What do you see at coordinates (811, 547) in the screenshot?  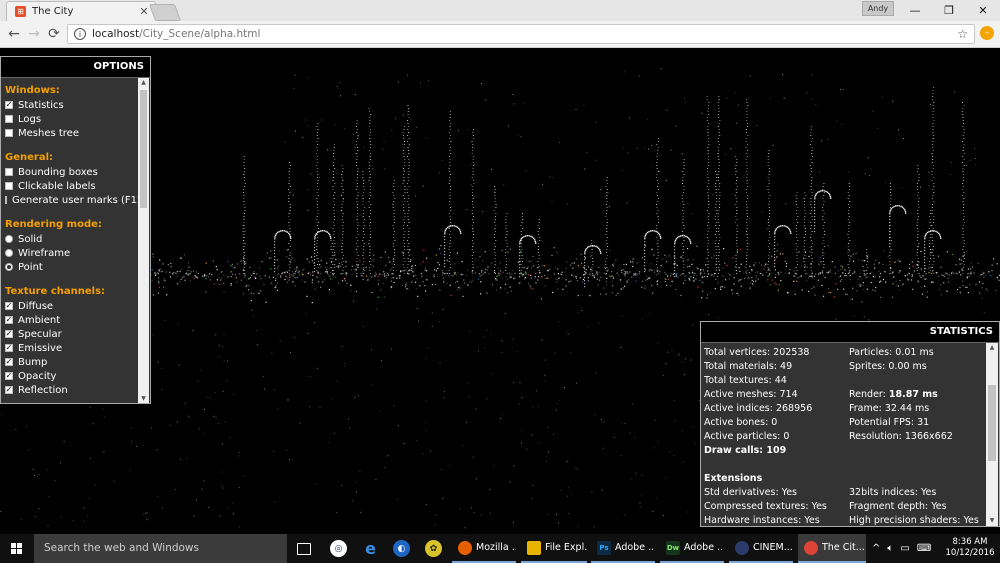 I see `chrome-icon` at bounding box center [811, 547].